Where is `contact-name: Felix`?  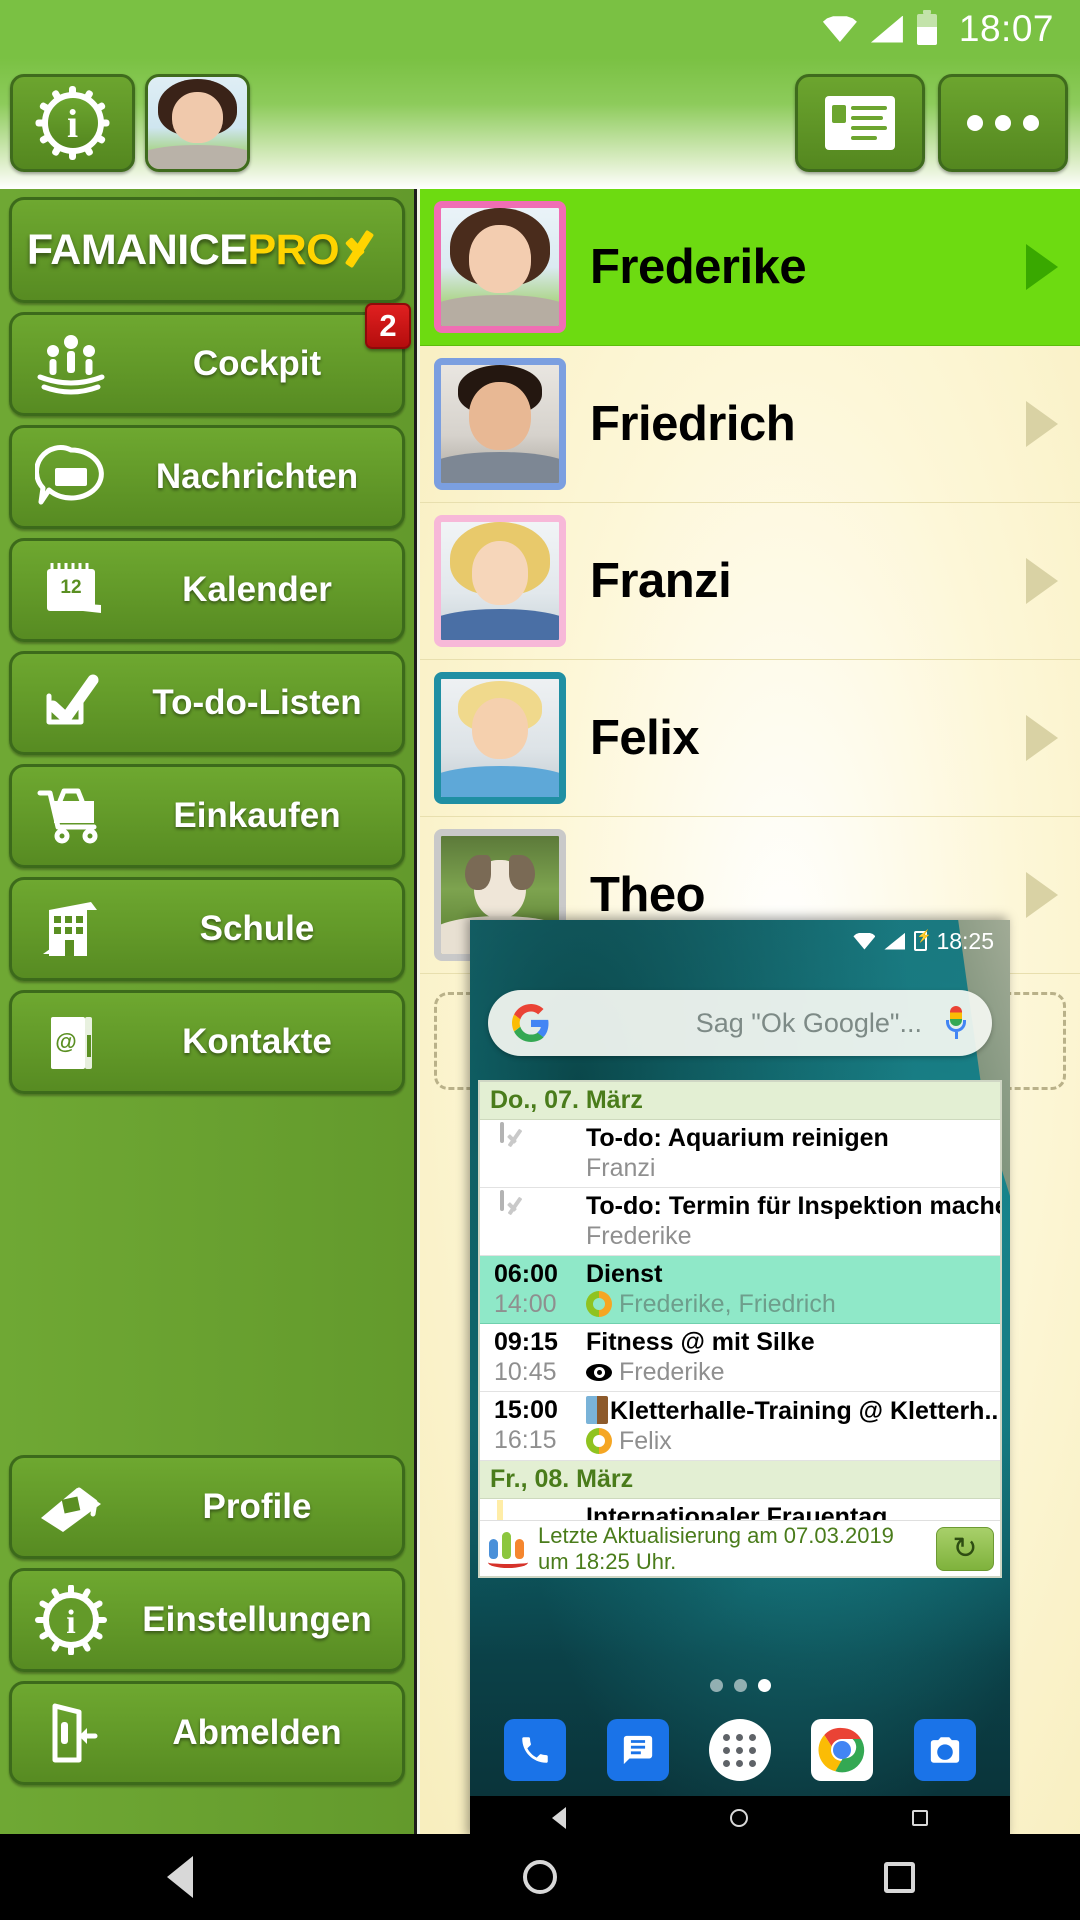
contact-name: Felix is located at coordinates (645, 738).